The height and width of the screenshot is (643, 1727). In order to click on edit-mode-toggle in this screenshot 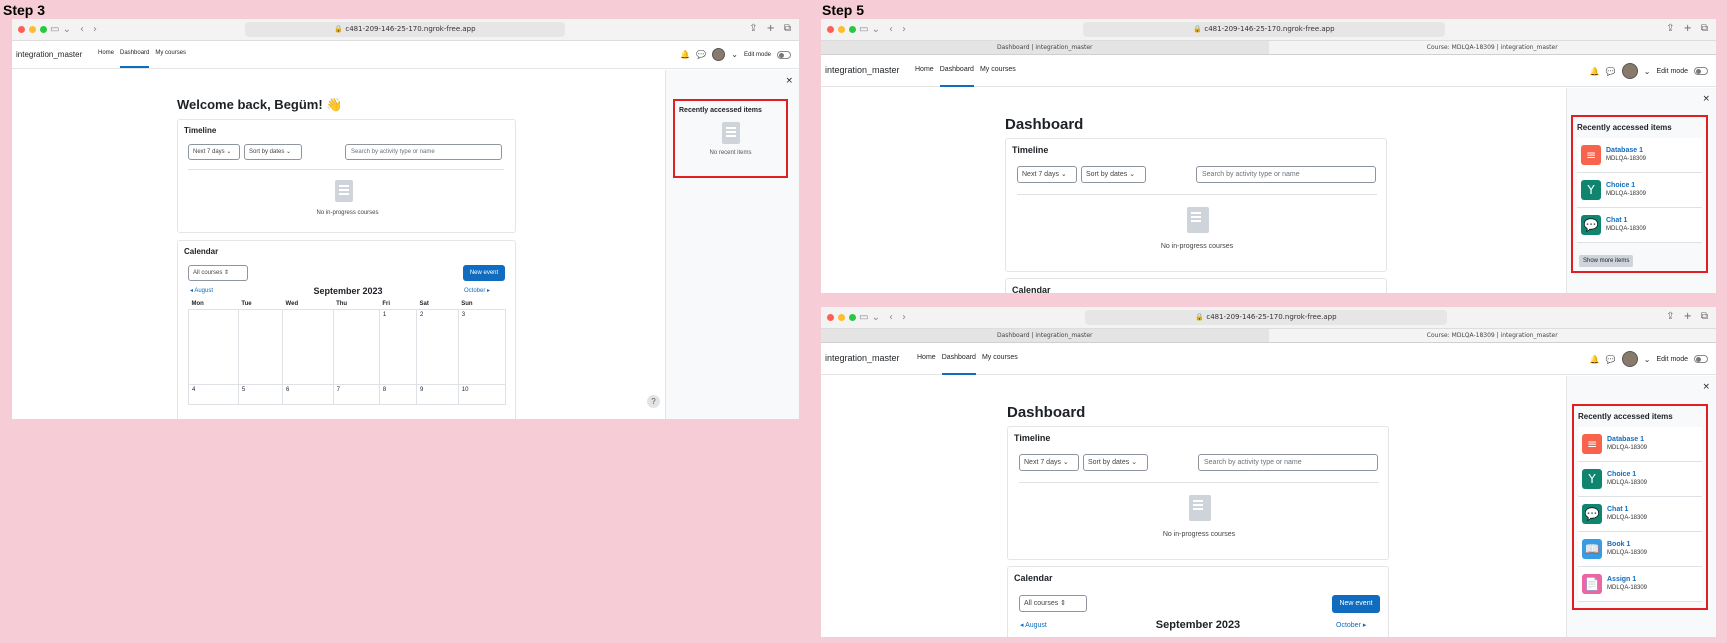, I will do `click(1701, 71)`.